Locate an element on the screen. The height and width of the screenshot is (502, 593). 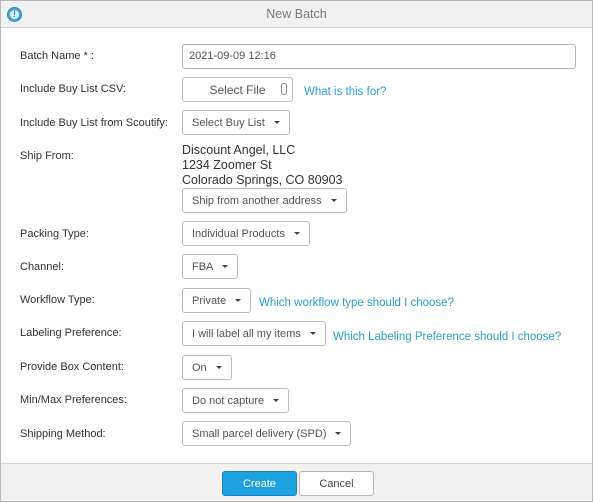
minmax-value: Do not capture is located at coordinates (228, 400).